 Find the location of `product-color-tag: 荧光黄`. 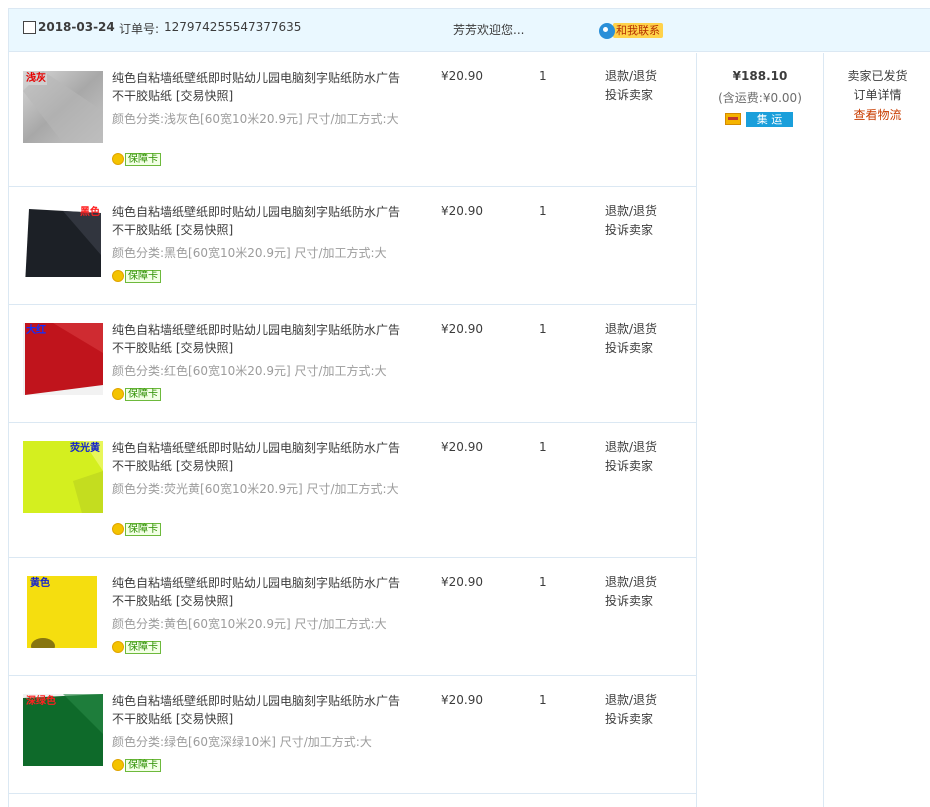

product-color-tag: 荧光黄 is located at coordinates (85, 448).